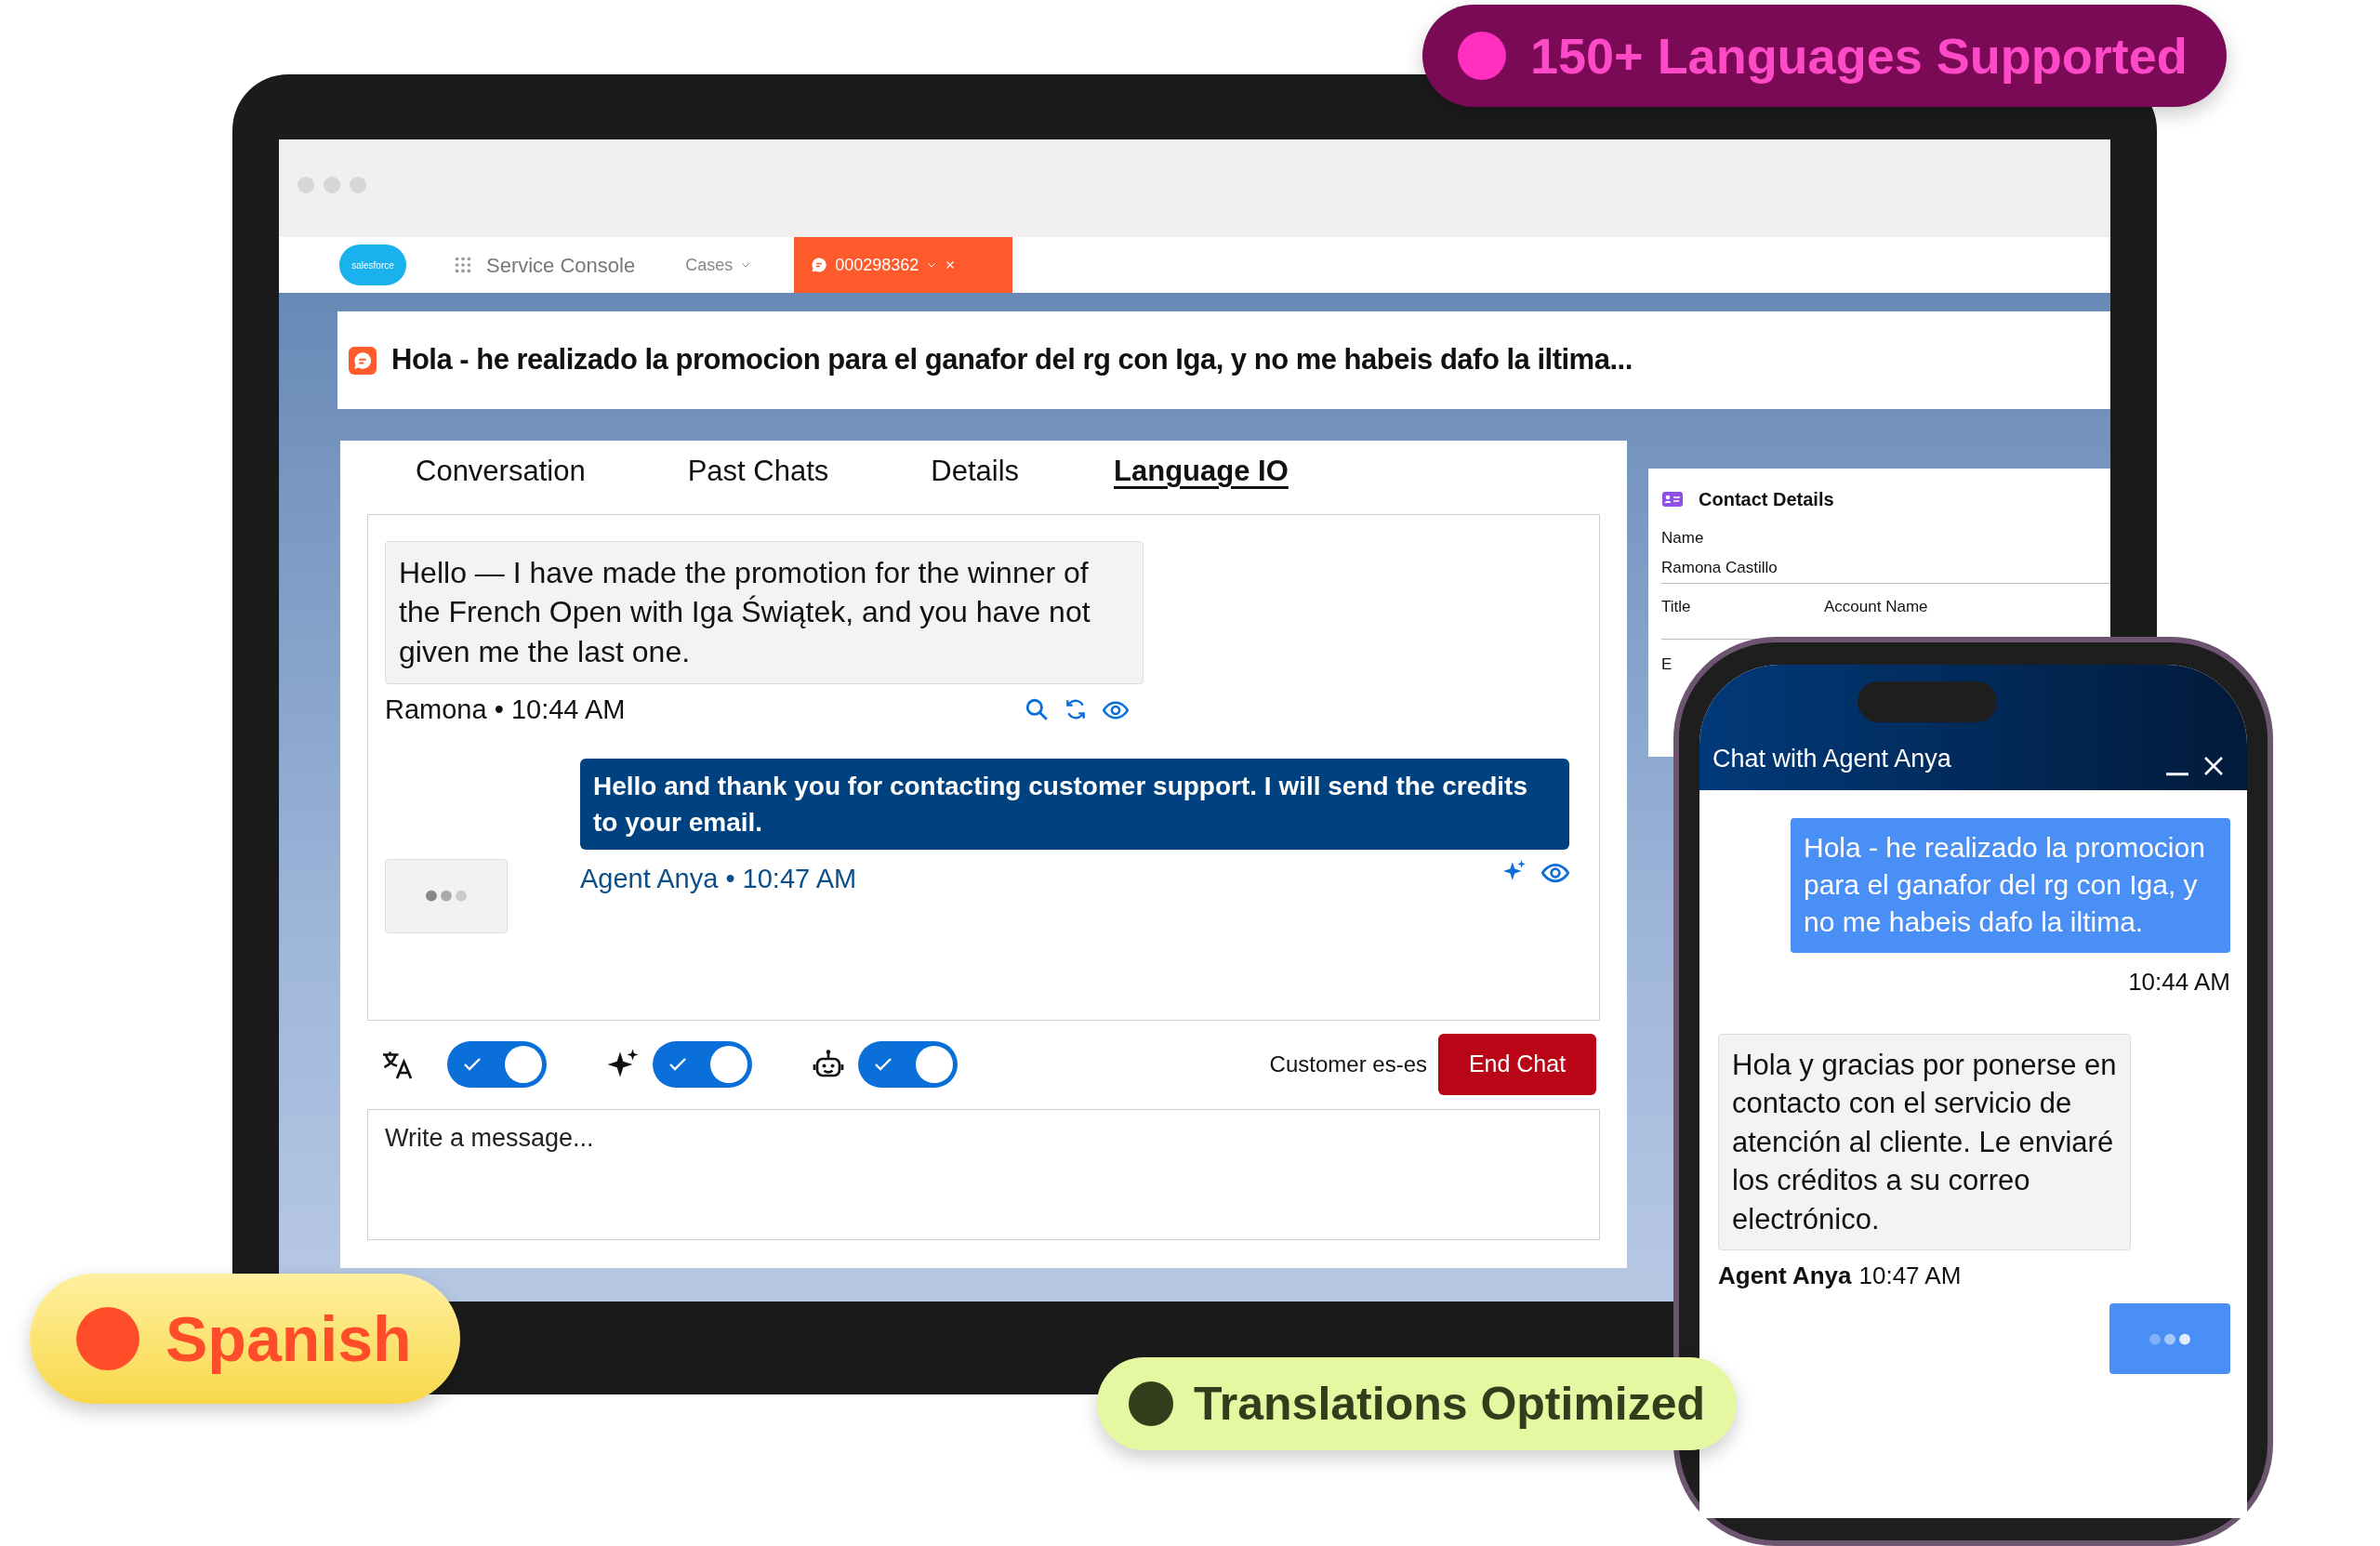 The image size is (2380, 1546). Describe the element at coordinates (1683, 538) in the screenshot. I see `field-label: Name` at that location.